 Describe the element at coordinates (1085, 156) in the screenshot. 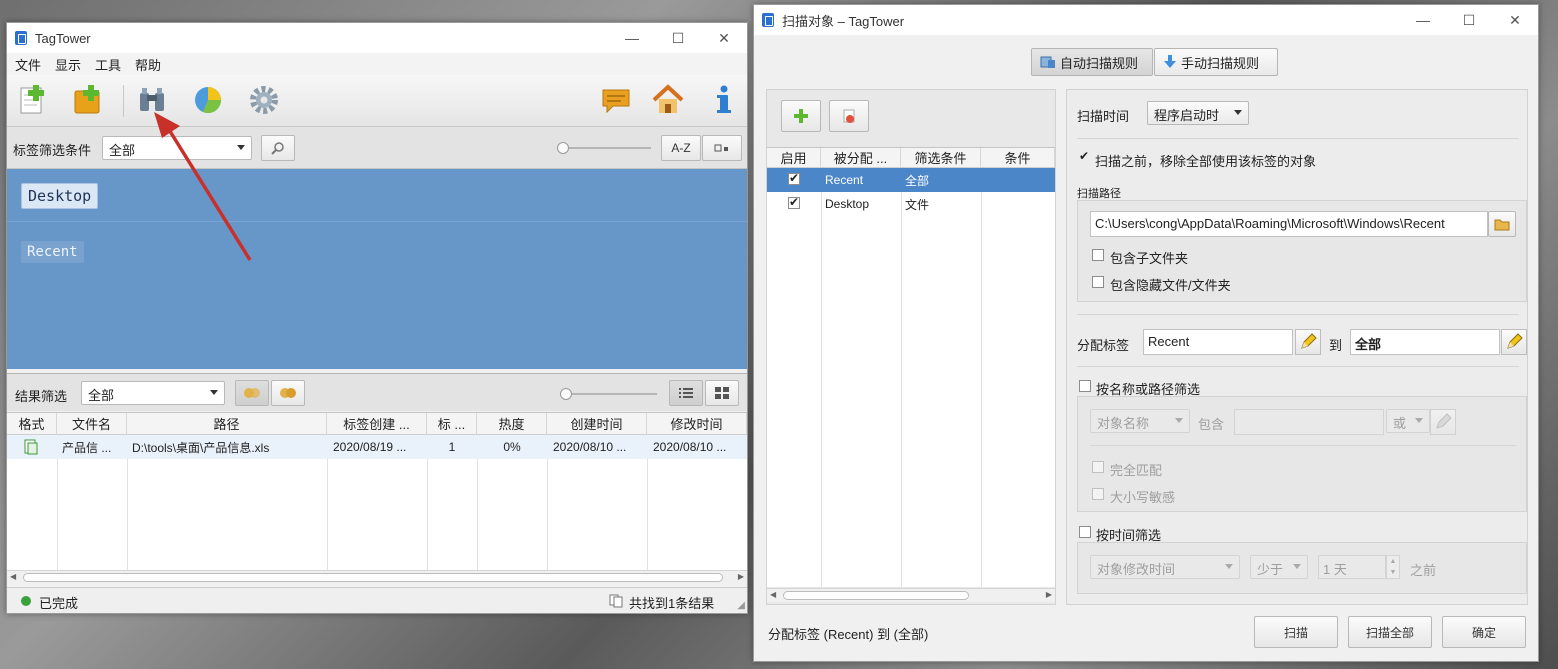

I see `remove-before-scan-checkbox` at that location.